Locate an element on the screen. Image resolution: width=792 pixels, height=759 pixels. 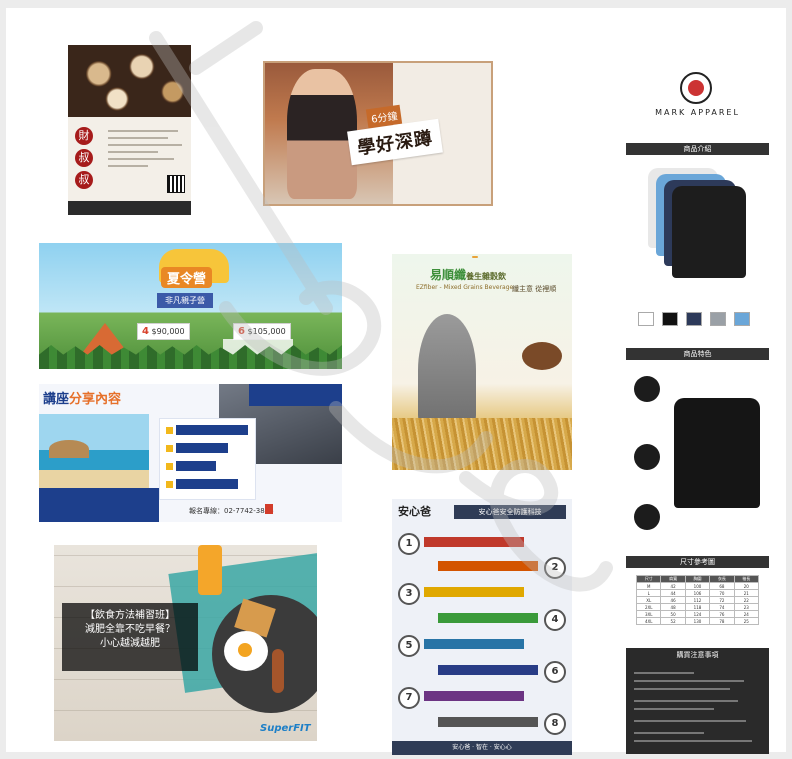
title-part: 易順纖 is located at coordinates (448, 275).